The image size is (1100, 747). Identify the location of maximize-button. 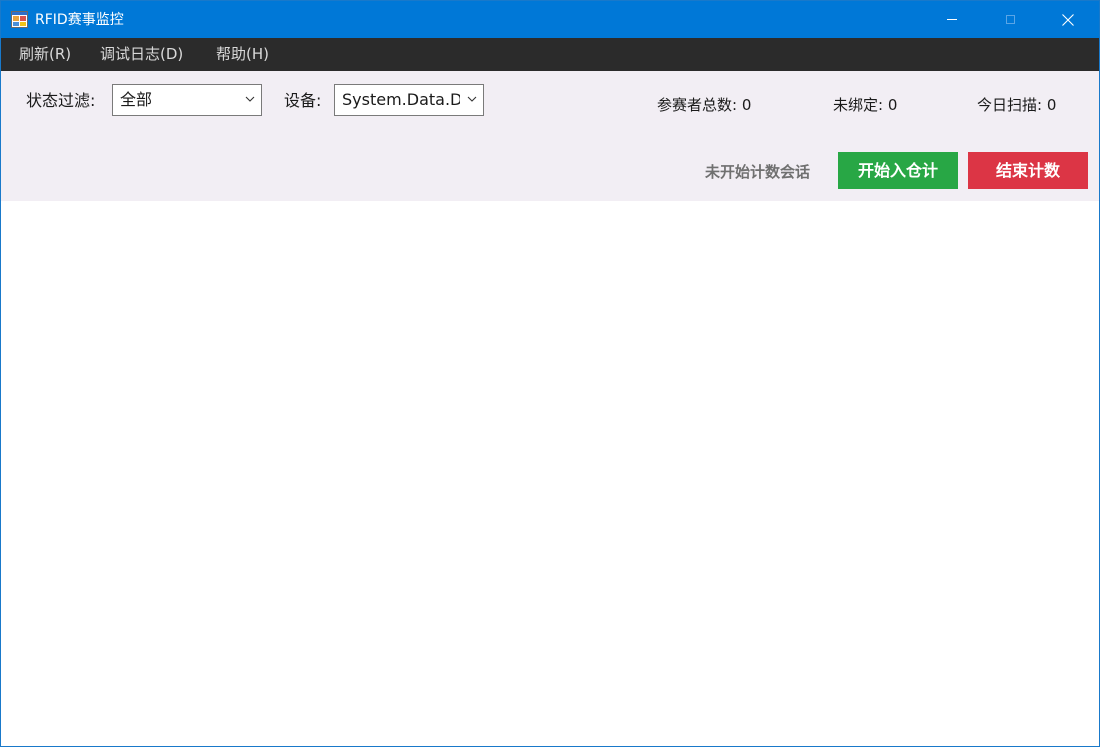
(1010, 19).